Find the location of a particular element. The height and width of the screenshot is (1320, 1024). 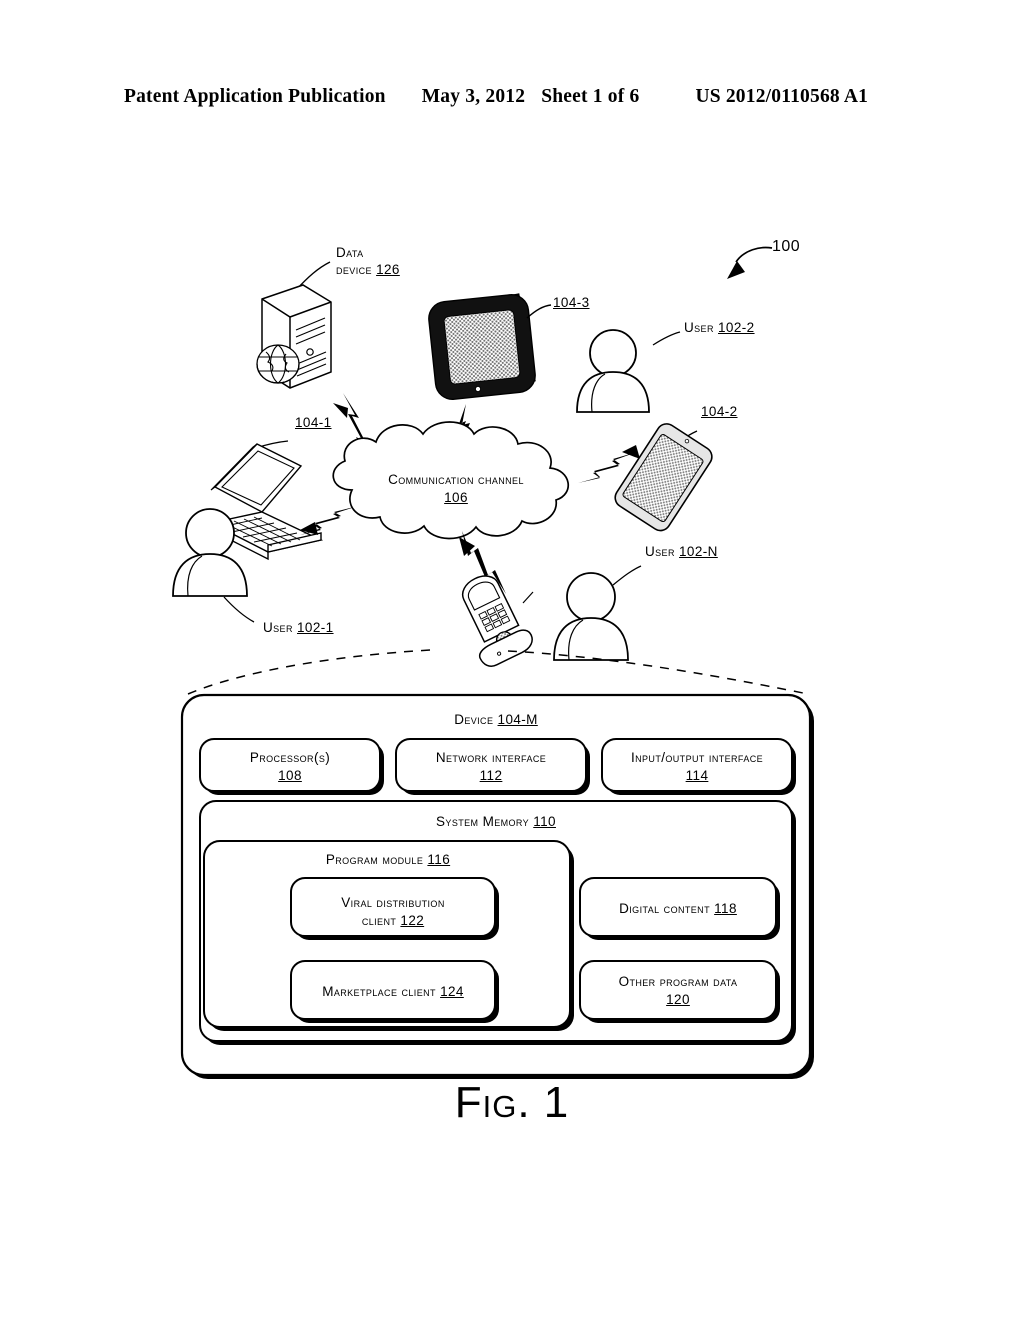

processor-box-label: Processor(s) 108 is located at coordinates (290, 766).